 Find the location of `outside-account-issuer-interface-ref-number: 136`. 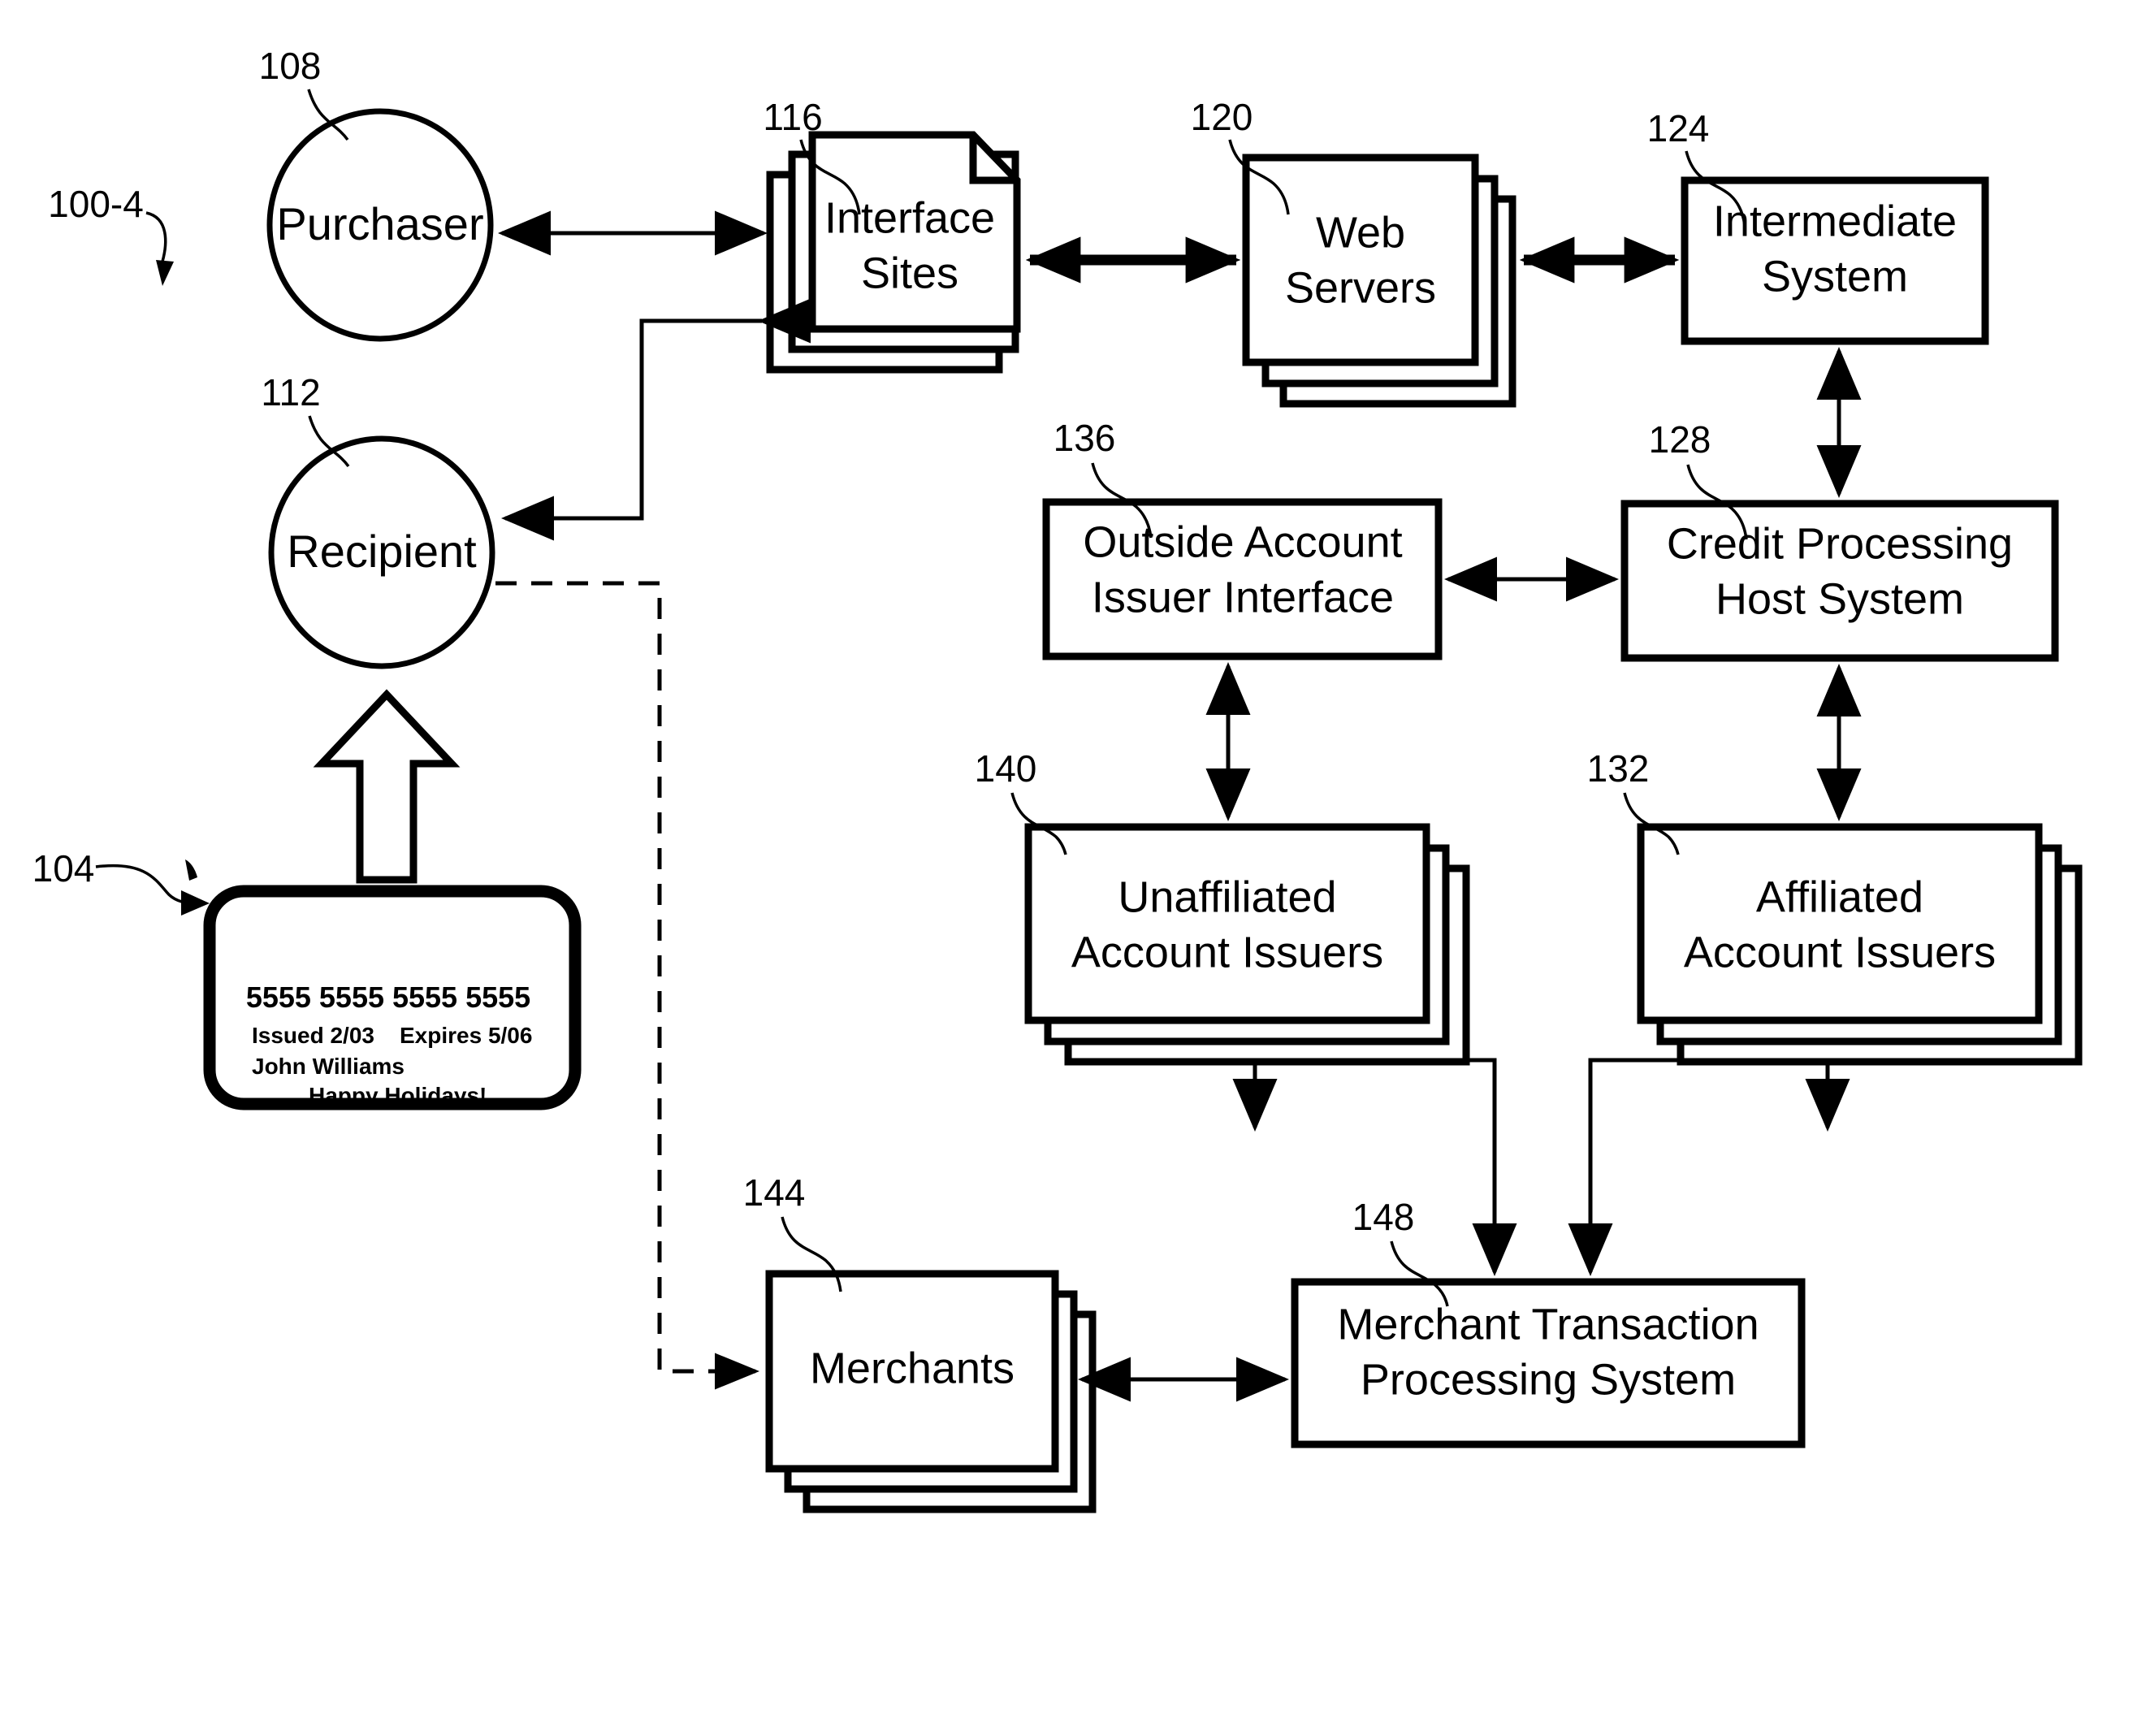

outside-account-issuer-interface-ref-number: 136 is located at coordinates (1085, 438).